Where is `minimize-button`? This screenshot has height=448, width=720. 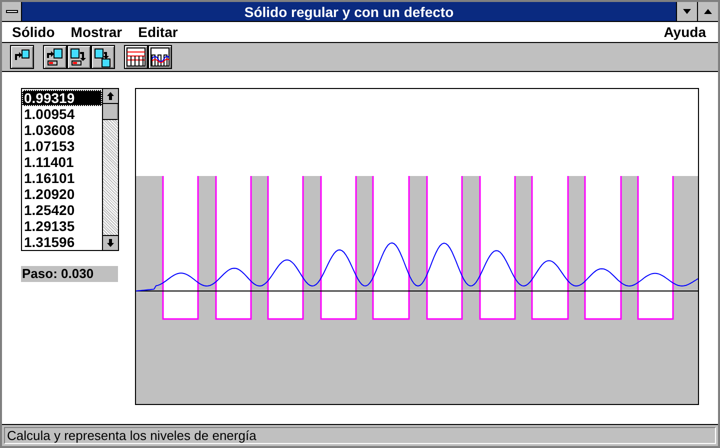
minimize-button is located at coordinates (686, 11).